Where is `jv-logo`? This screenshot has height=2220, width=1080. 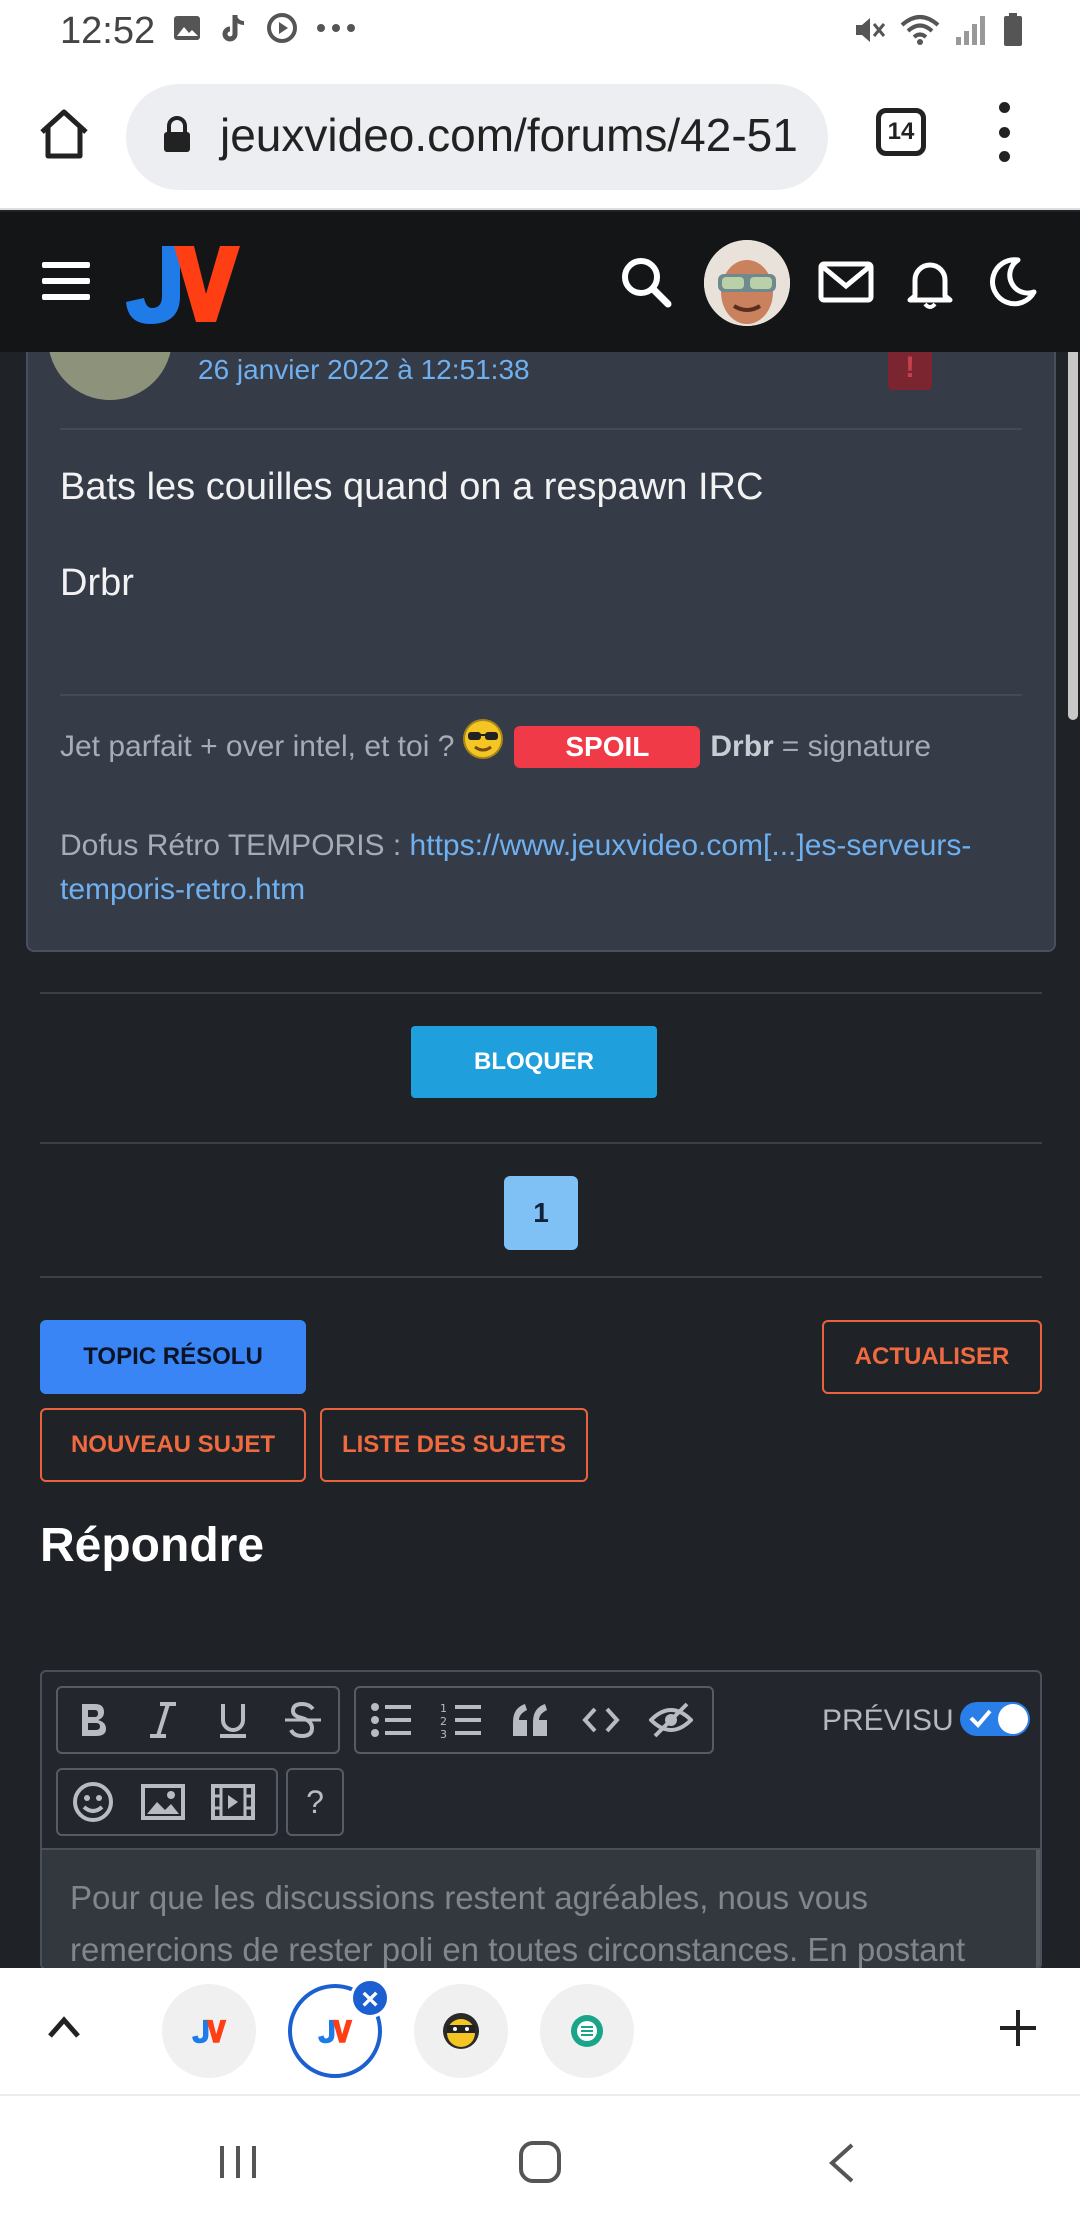
jv-logo is located at coordinates (182, 283).